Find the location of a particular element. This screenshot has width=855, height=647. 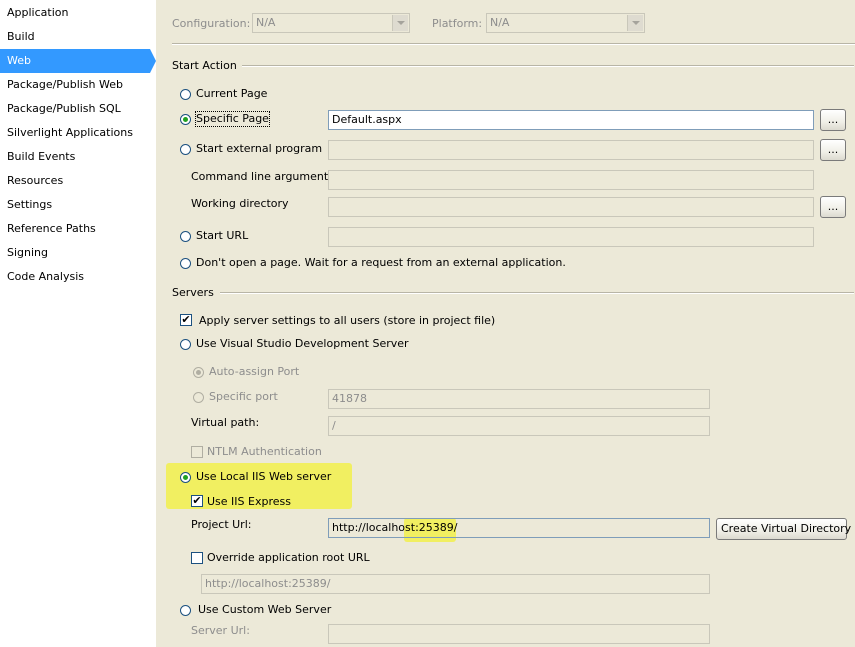

start-url-label: Start URL is located at coordinates (222, 235).